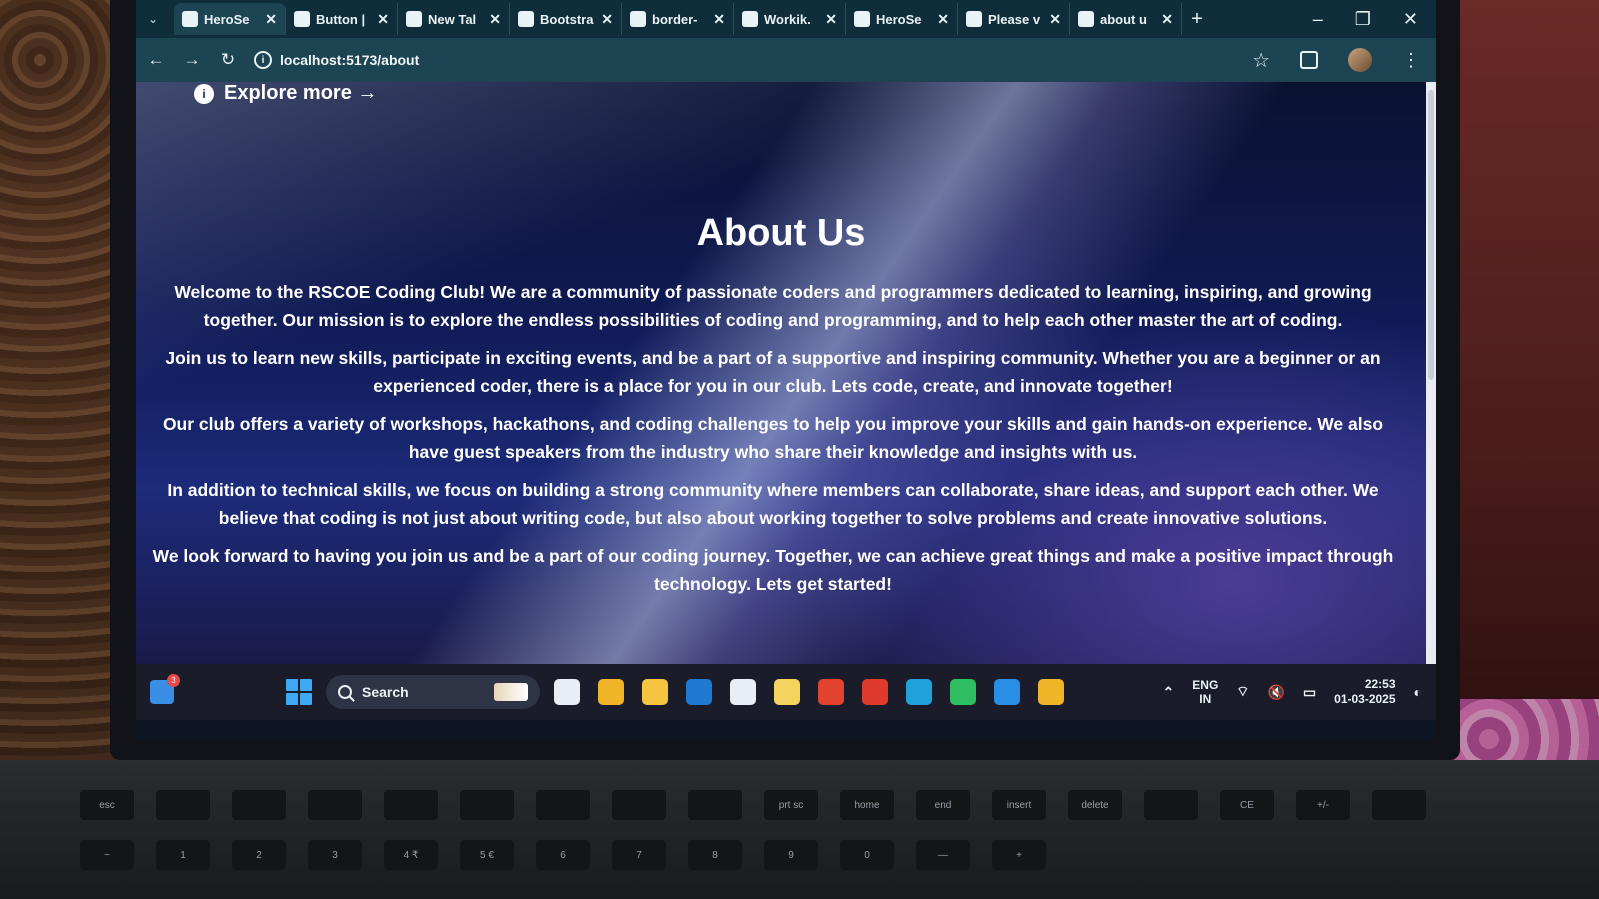  Describe the element at coordinates (743, 692) in the screenshot. I see `store-icon` at that location.